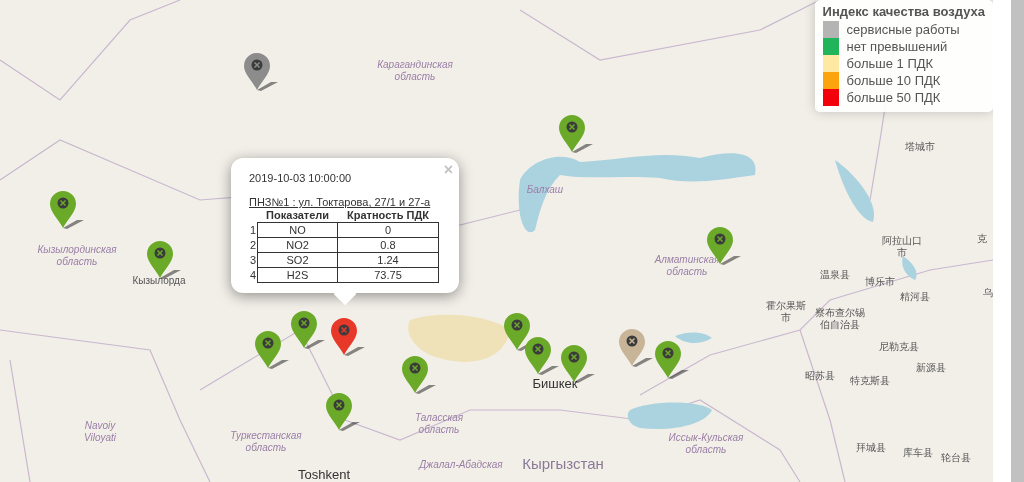  What do you see at coordinates (388, 230) in the screenshot?
I see `table-cell: 0` at bounding box center [388, 230].